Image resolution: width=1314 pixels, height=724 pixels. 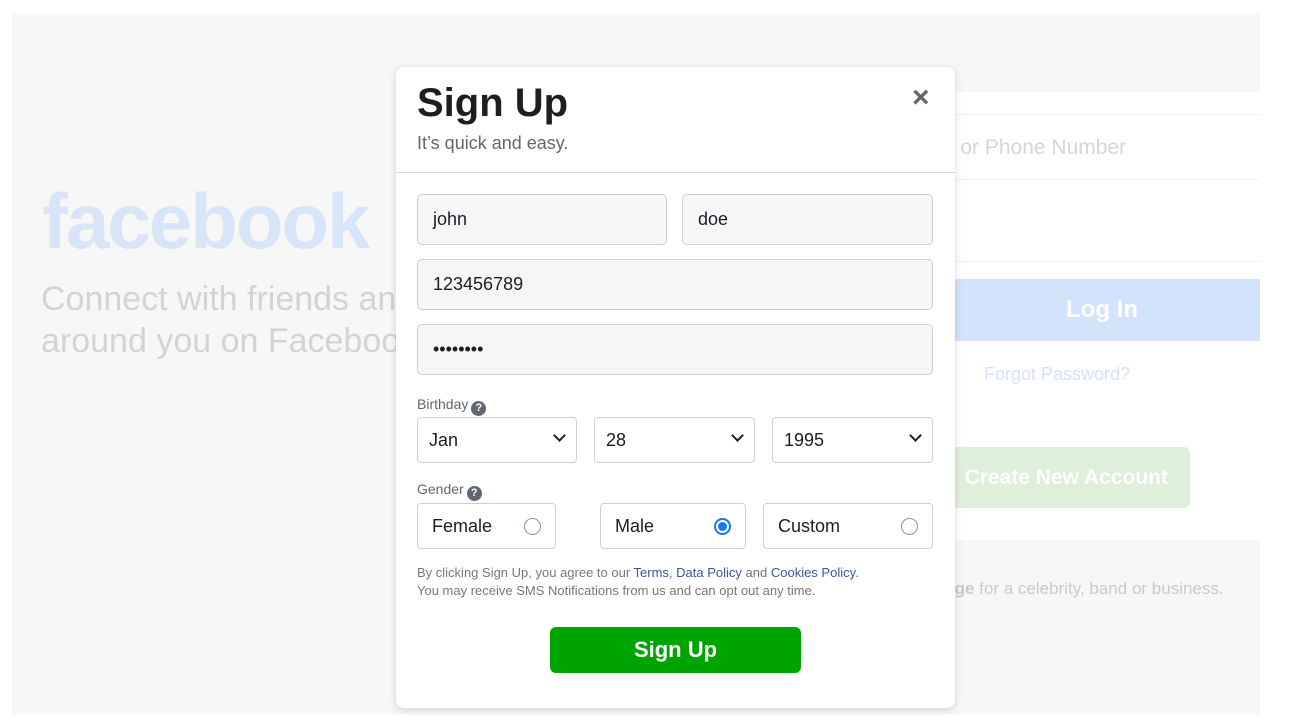 What do you see at coordinates (440, 489) in the screenshot?
I see `gender-label-text: Gender` at bounding box center [440, 489].